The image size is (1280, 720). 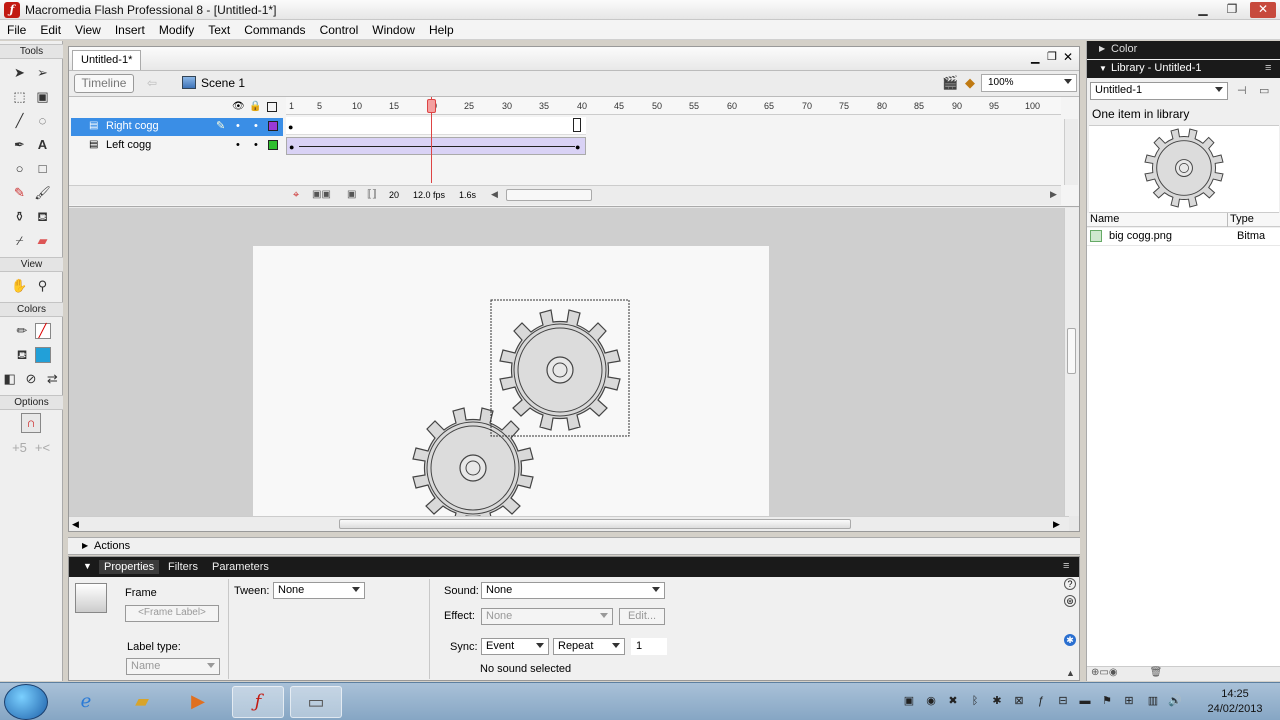 I want to click on menu-insert: Insert, so click(x=130, y=30).